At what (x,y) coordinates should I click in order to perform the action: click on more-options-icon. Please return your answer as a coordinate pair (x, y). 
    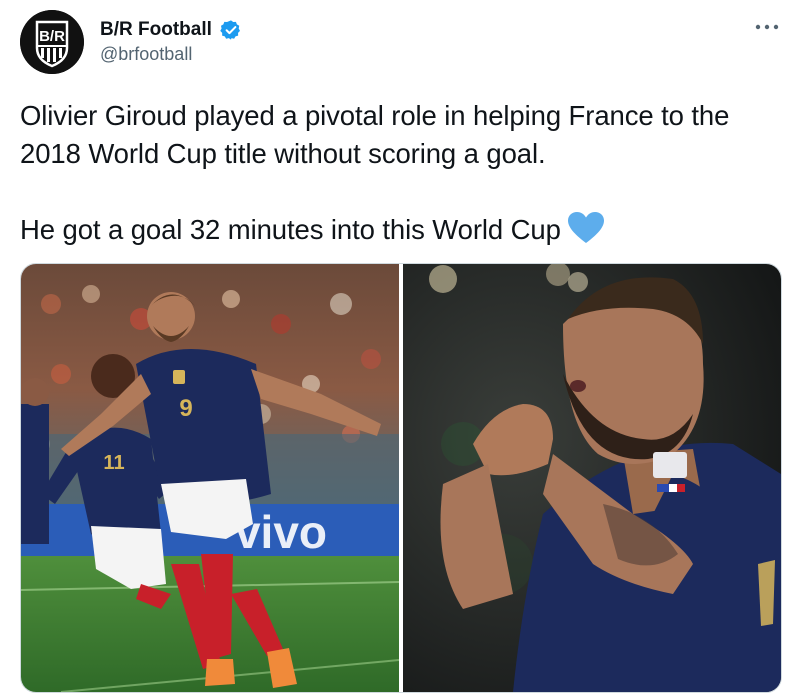
    Looking at the image, I should click on (767, 27).